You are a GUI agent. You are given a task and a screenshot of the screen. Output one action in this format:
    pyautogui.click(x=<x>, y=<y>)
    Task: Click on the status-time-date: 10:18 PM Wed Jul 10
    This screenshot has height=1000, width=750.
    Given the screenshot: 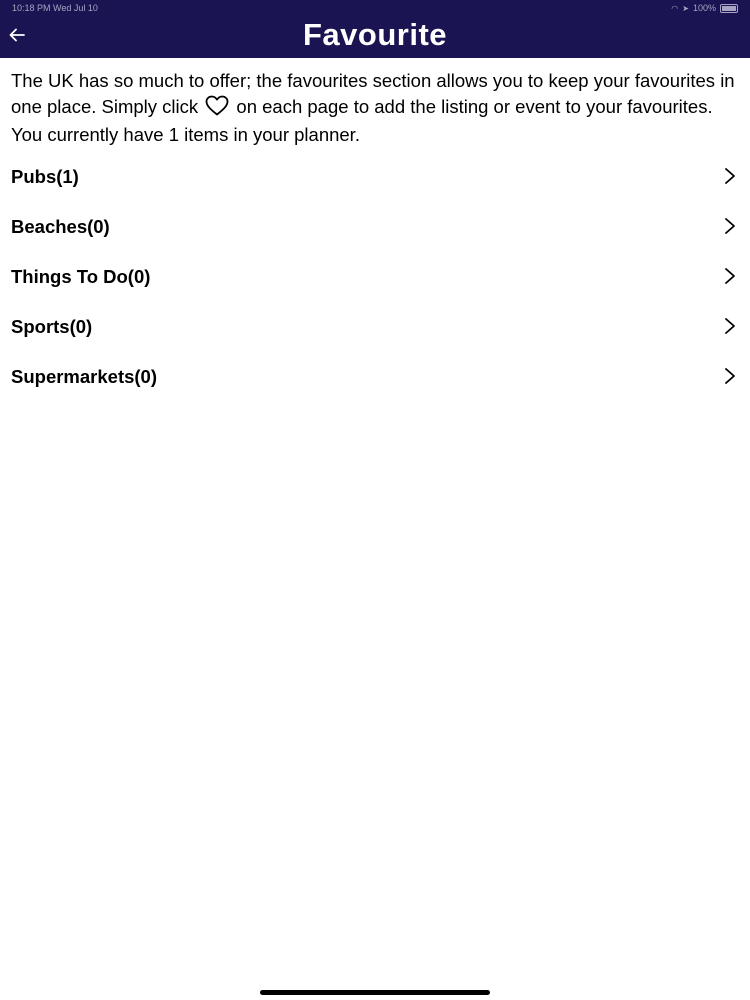 What is the action you would take?
    pyautogui.click(x=55, y=8)
    